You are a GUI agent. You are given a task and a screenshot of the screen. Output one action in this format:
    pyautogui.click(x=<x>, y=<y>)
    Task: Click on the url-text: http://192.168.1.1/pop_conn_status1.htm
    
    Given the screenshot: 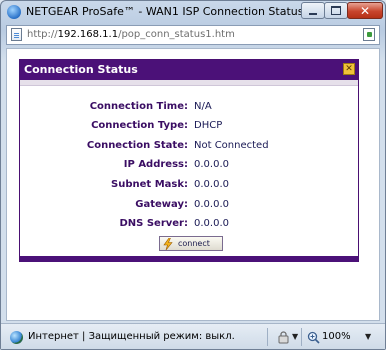 What is the action you would take?
    pyautogui.click(x=131, y=35)
    